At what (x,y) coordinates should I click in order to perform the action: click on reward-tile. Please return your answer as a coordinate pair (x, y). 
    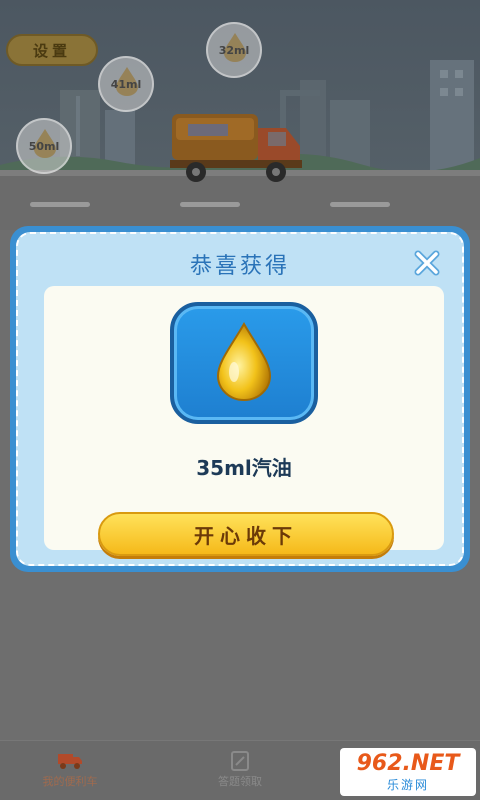
    Looking at the image, I should click on (244, 363).